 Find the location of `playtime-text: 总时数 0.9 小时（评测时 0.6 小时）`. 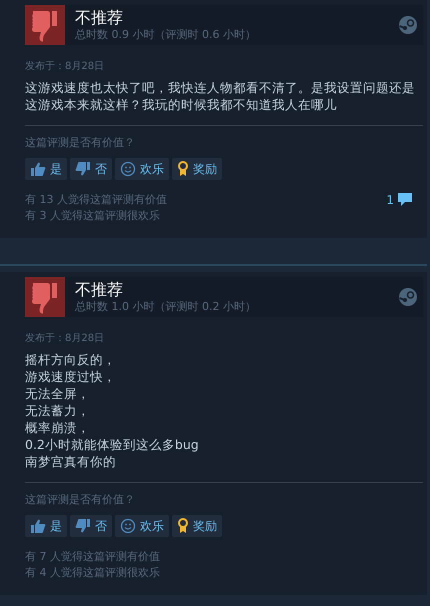

playtime-text: 总时数 0.9 小时（评测时 0.6 小时） is located at coordinates (166, 35).